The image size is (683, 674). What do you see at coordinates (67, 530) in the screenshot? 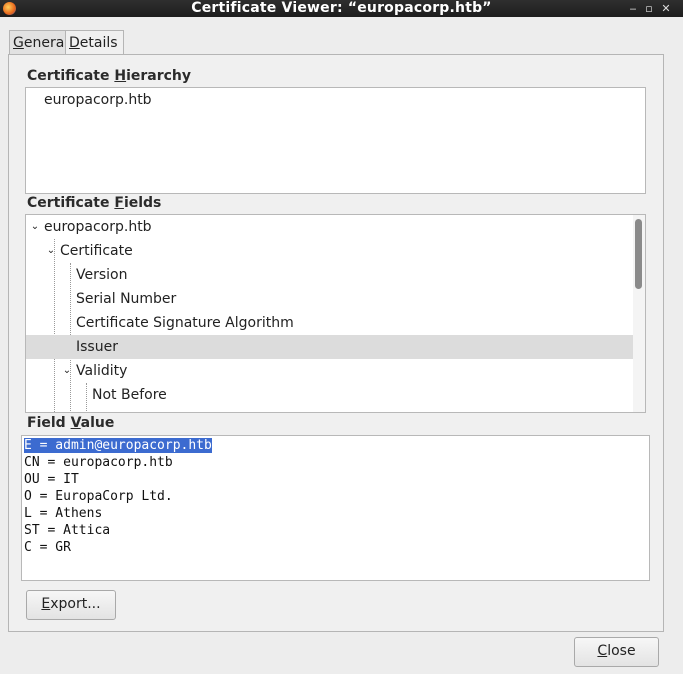
I see `value-line: ST = Attica` at bounding box center [67, 530].